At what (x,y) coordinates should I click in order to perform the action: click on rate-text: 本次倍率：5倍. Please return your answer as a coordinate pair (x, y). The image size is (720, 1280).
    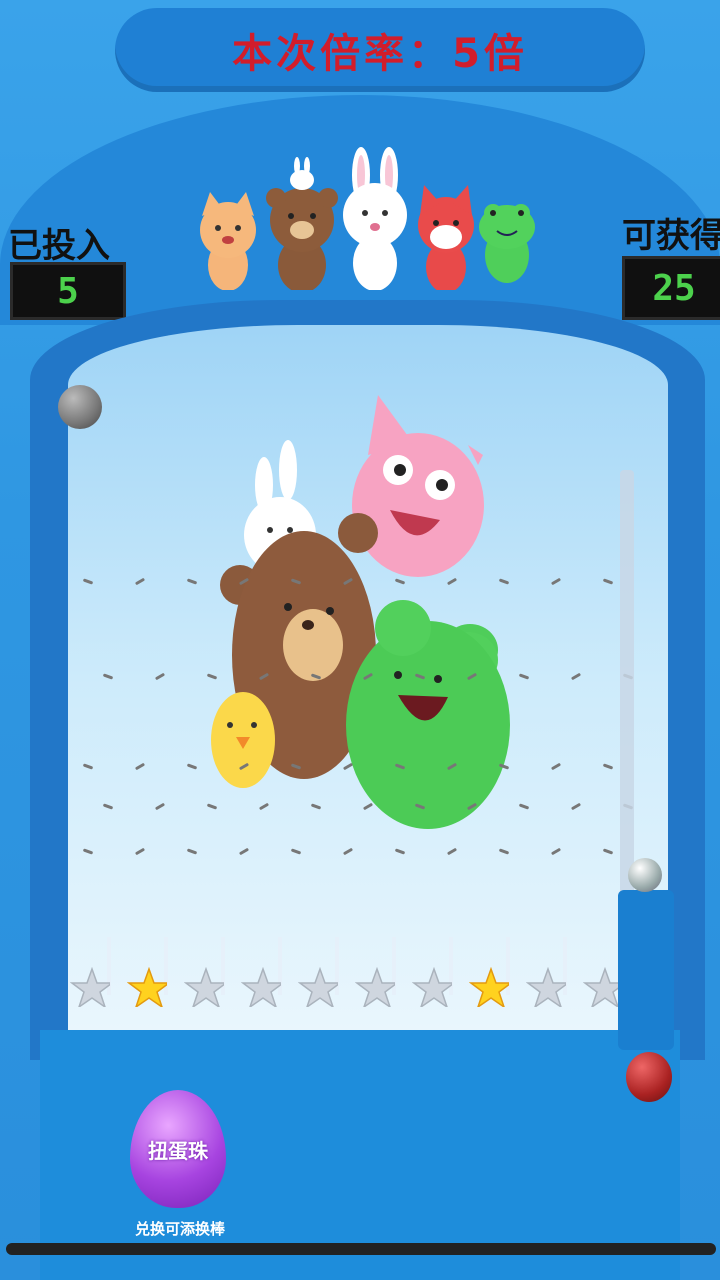
    Looking at the image, I should click on (380, 54).